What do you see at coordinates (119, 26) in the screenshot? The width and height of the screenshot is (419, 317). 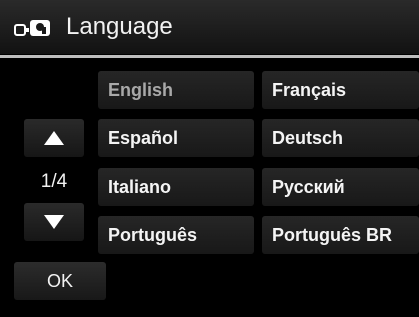 I see `page-title: Language` at bounding box center [119, 26].